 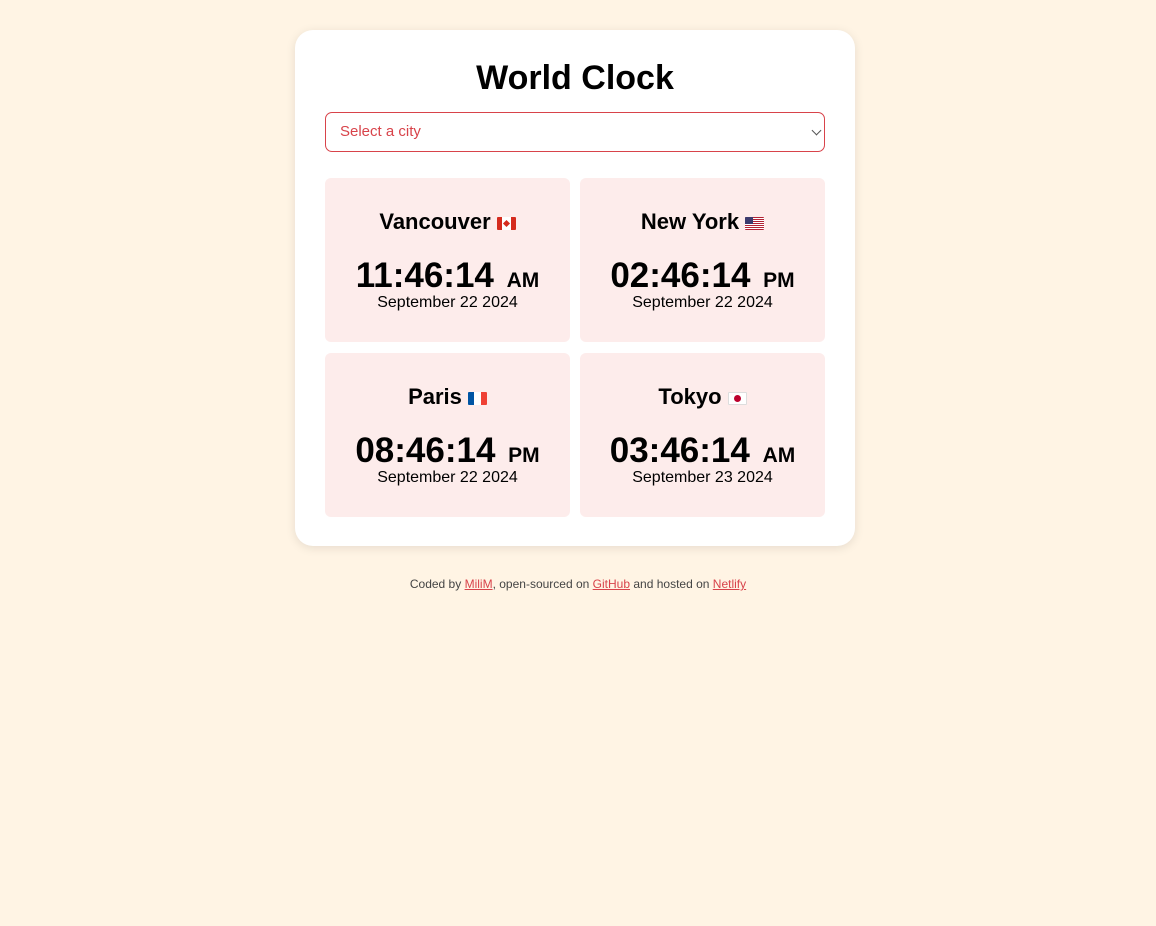 I want to click on city-date: September 23 2024, so click(x=702, y=477).